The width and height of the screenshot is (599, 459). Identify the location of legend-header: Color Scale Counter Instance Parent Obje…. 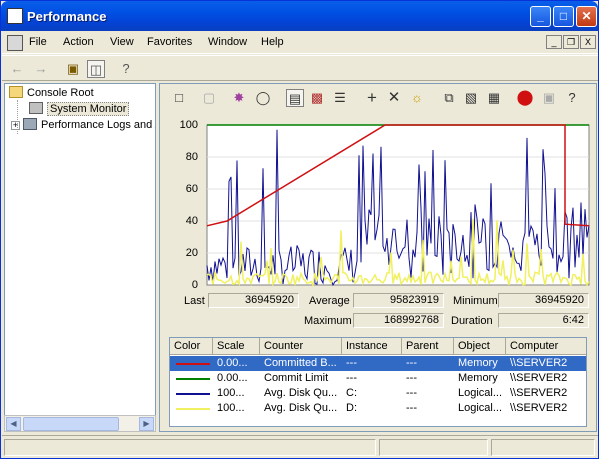
(378, 346).